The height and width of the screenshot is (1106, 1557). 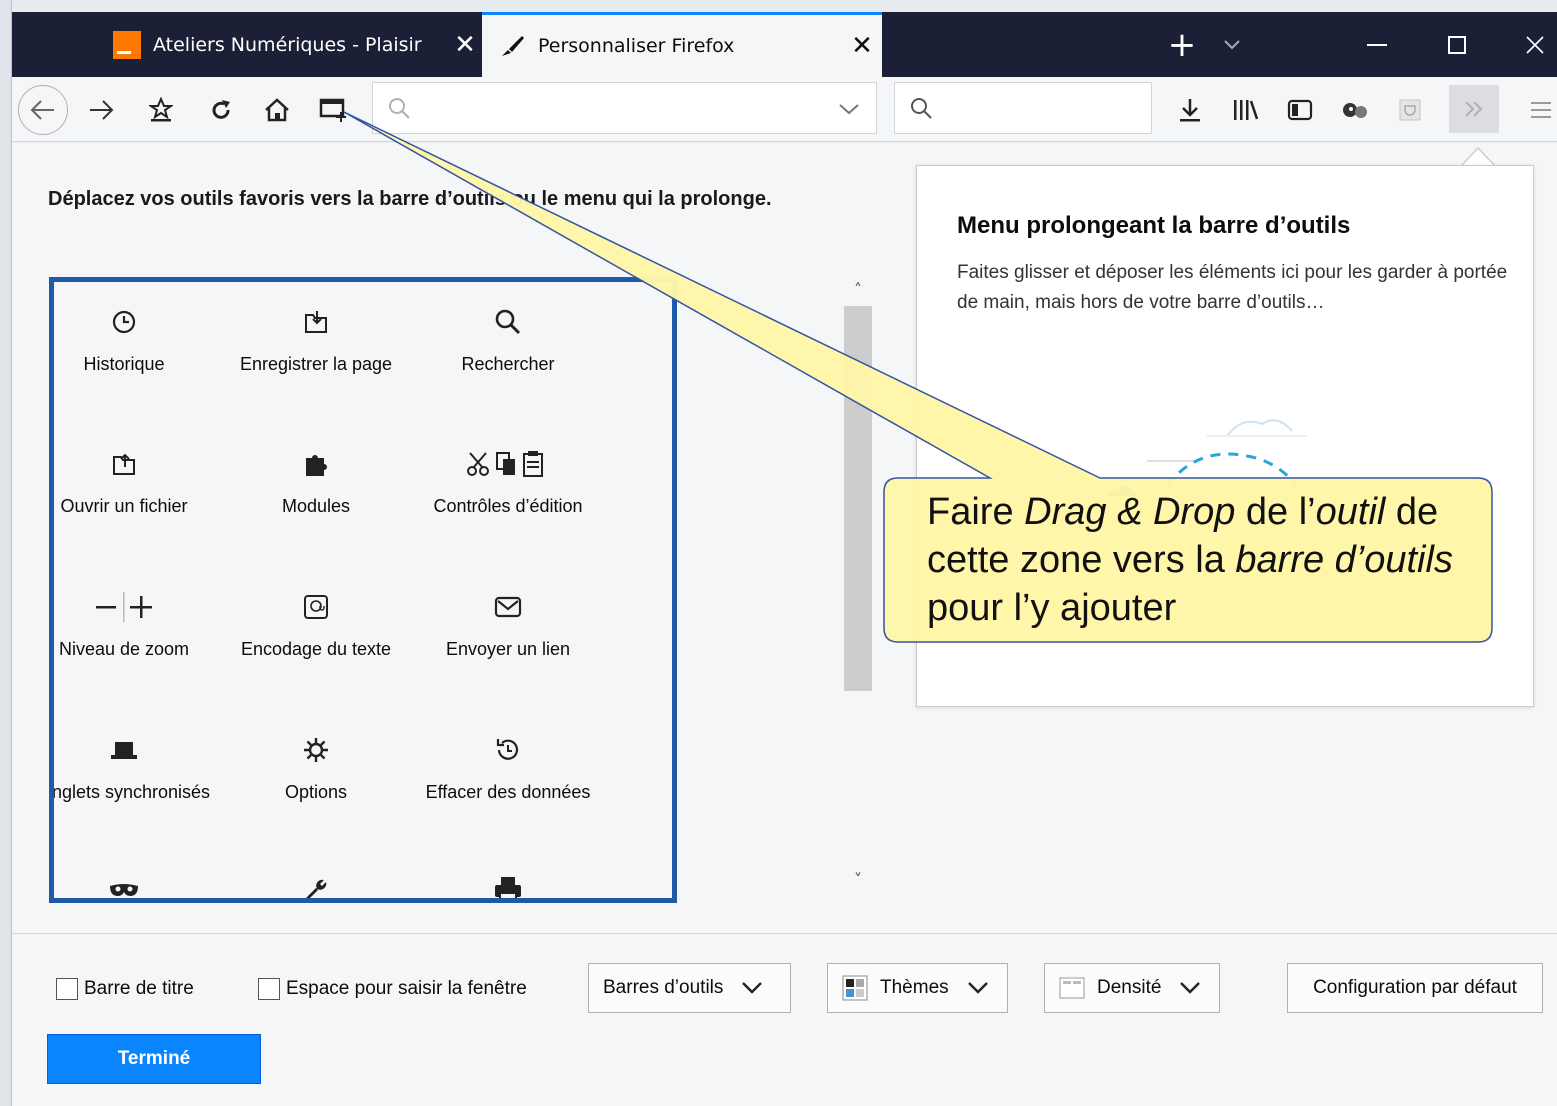 I want to click on callout-text-part: pour l’y ajouter, so click(x=1052, y=608).